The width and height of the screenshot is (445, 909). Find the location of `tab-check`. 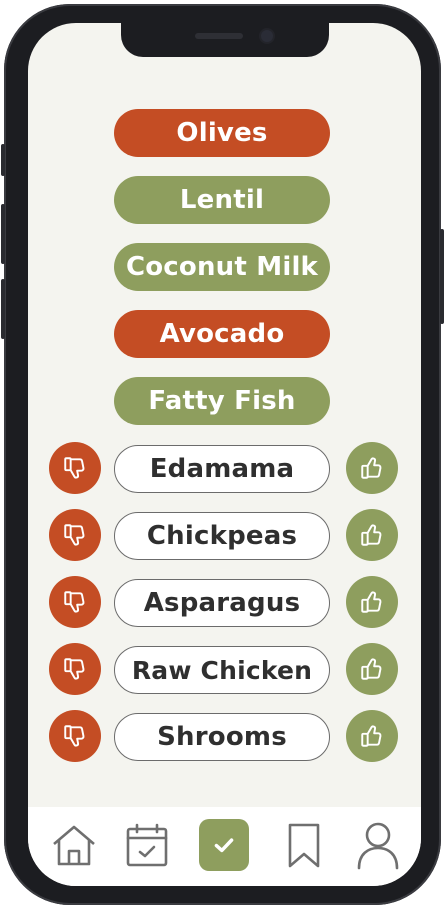

tab-check is located at coordinates (224, 845).